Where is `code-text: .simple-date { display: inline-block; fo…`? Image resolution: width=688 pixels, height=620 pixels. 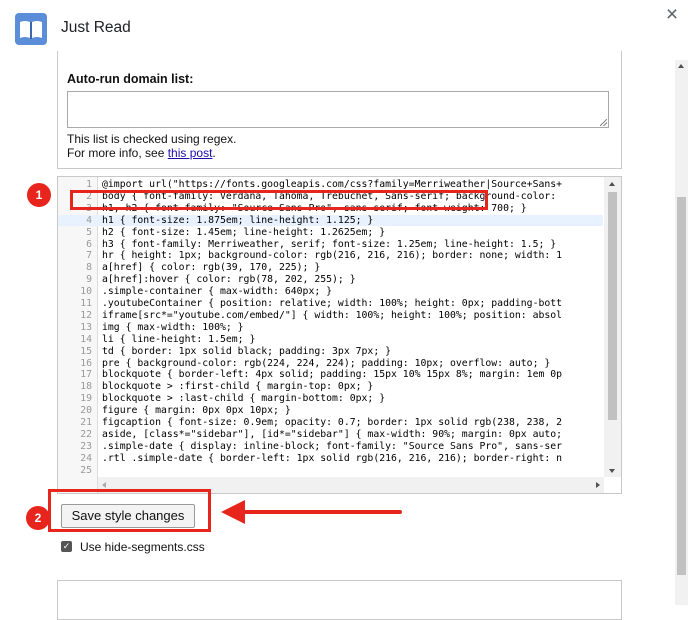
code-text: .simple-date { display: inline-block; fo… is located at coordinates (332, 446).